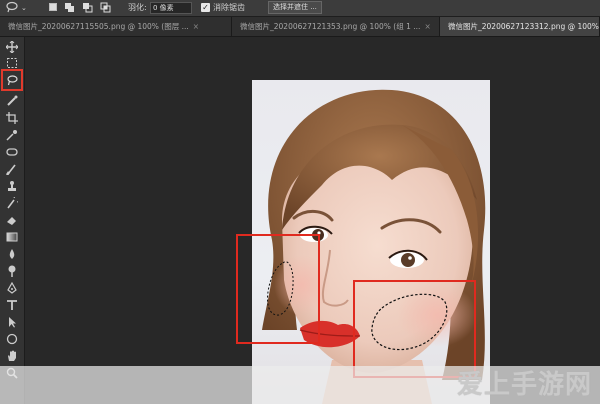 This screenshot has height=404, width=600. What do you see at coordinates (524, 385) in the screenshot?
I see `watermark-text: 爱上手游网` at bounding box center [524, 385].